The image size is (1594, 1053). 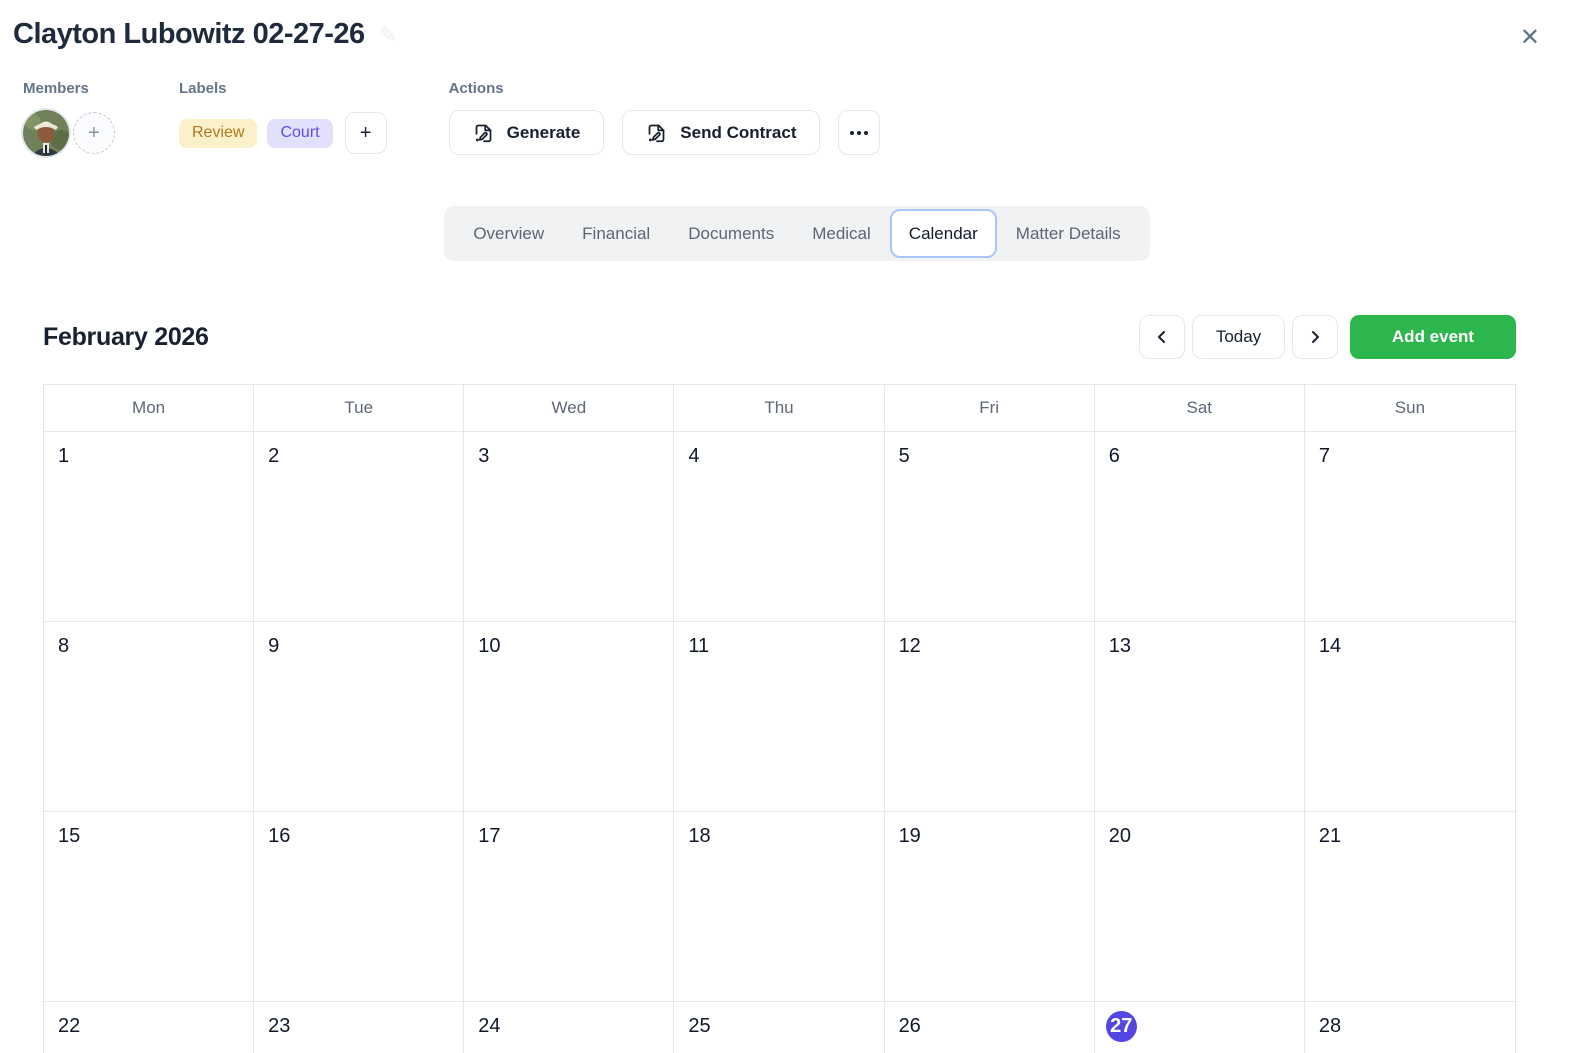 I want to click on send-contract-button: Send Contract, so click(x=721, y=132).